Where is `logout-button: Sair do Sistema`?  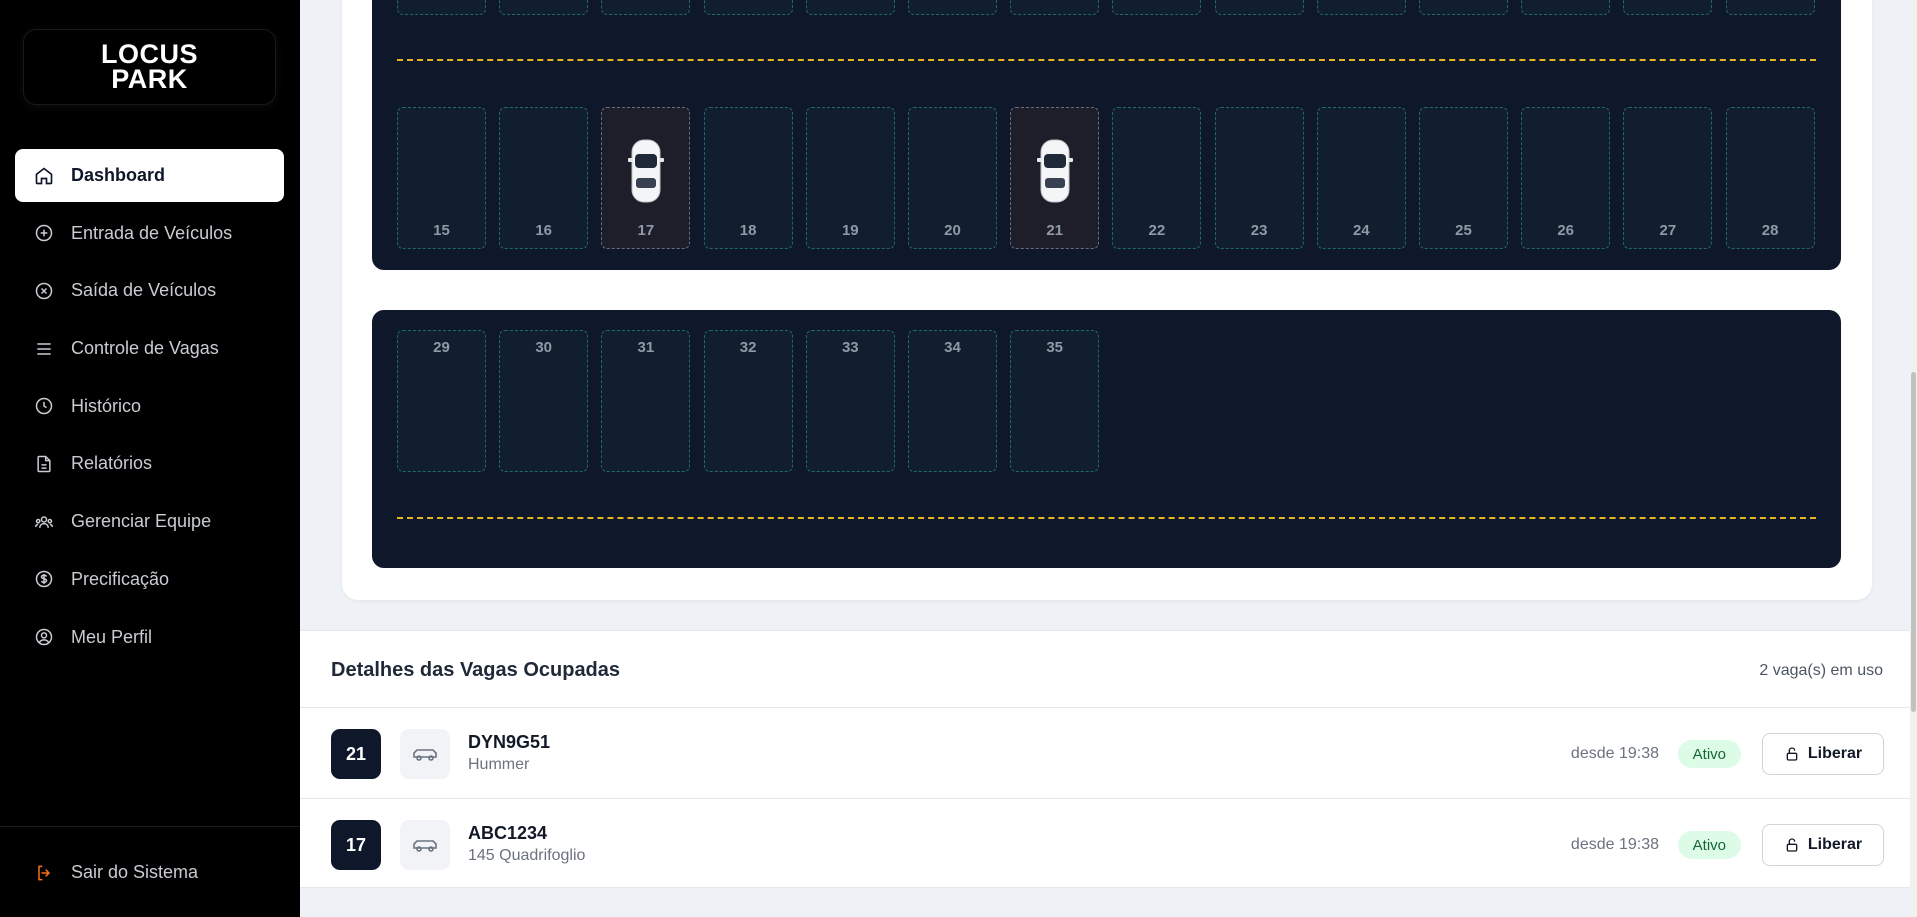
logout-button: Sair do Sistema is located at coordinates (149, 872).